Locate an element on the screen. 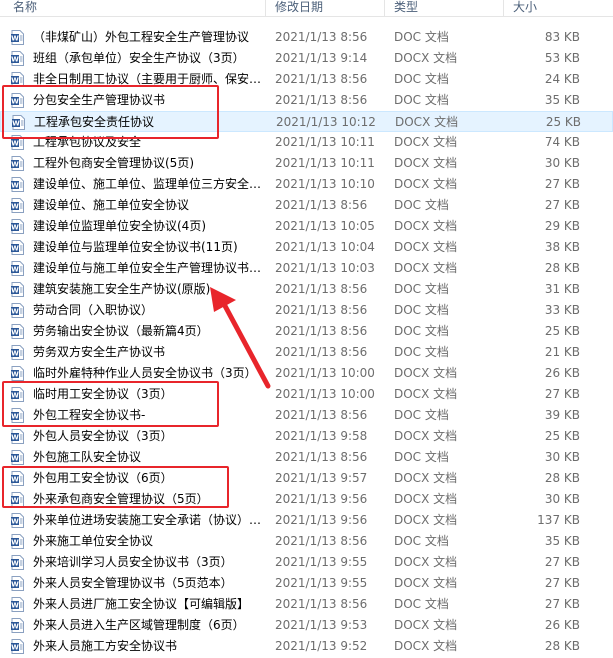 The width and height of the screenshot is (613, 658). file-name: 分包安全生产管理协议书 is located at coordinates (99, 100).